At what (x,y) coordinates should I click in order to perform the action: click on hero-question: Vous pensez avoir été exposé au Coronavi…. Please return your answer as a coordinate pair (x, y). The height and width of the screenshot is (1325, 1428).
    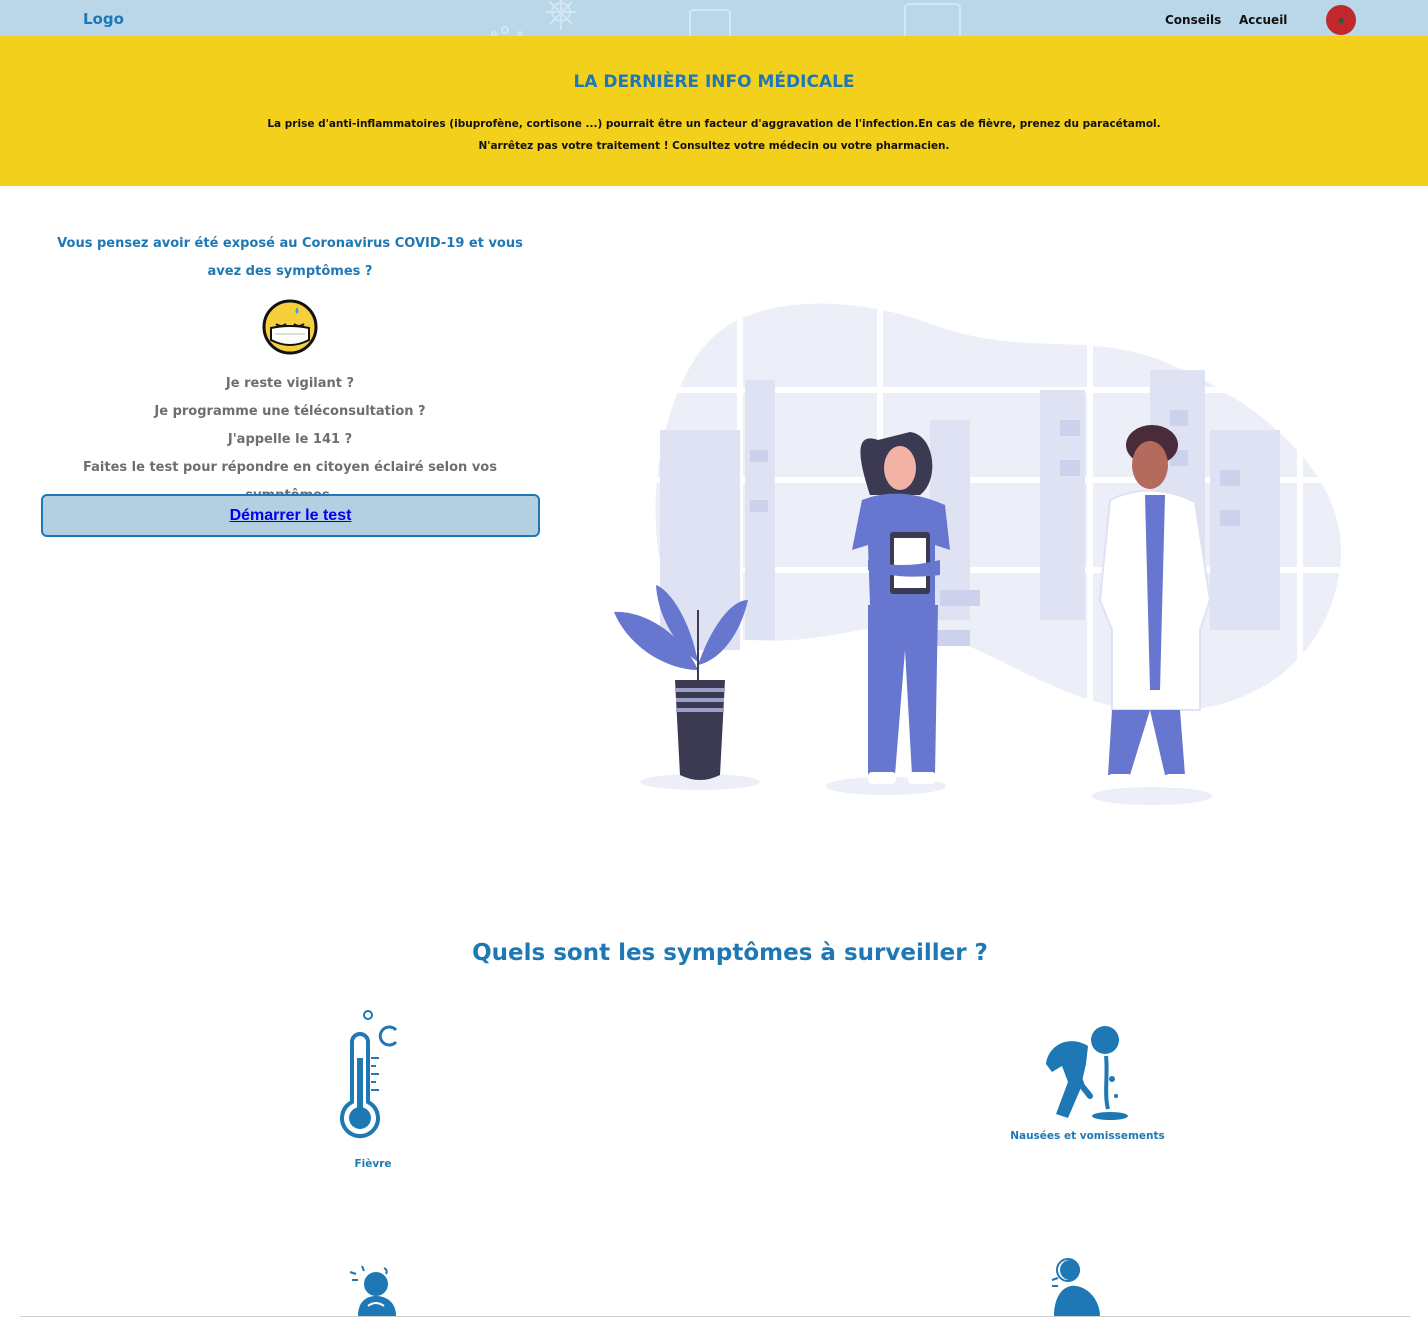
    Looking at the image, I should click on (290, 257).